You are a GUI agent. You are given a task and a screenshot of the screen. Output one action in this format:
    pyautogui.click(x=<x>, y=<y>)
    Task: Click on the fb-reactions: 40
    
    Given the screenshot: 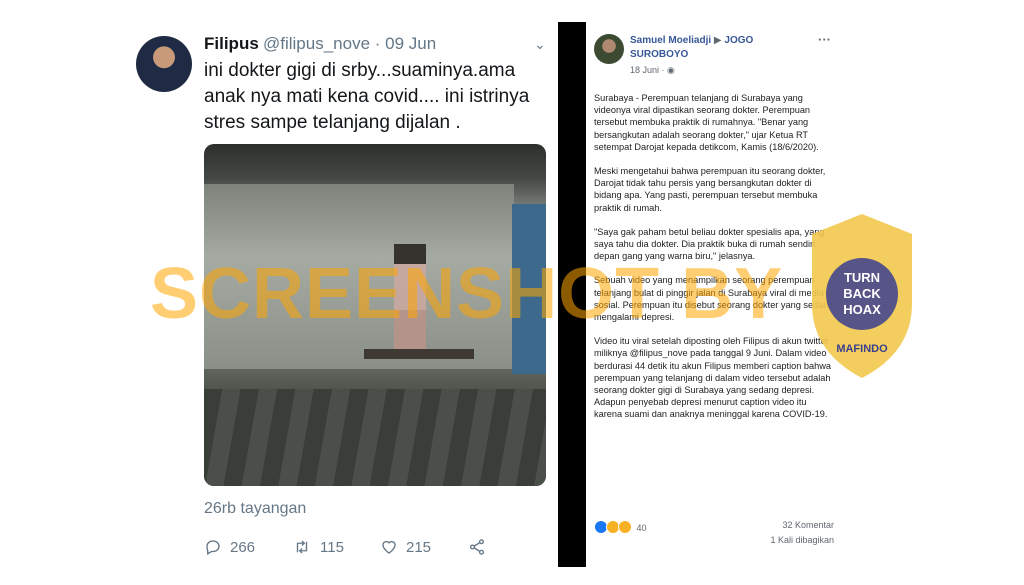 What is the action you would take?
    pyautogui.click(x=620, y=527)
    